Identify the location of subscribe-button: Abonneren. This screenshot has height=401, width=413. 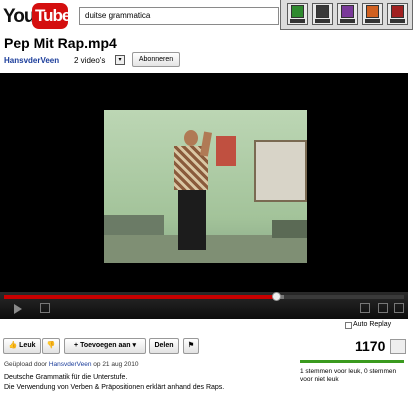
(156, 59).